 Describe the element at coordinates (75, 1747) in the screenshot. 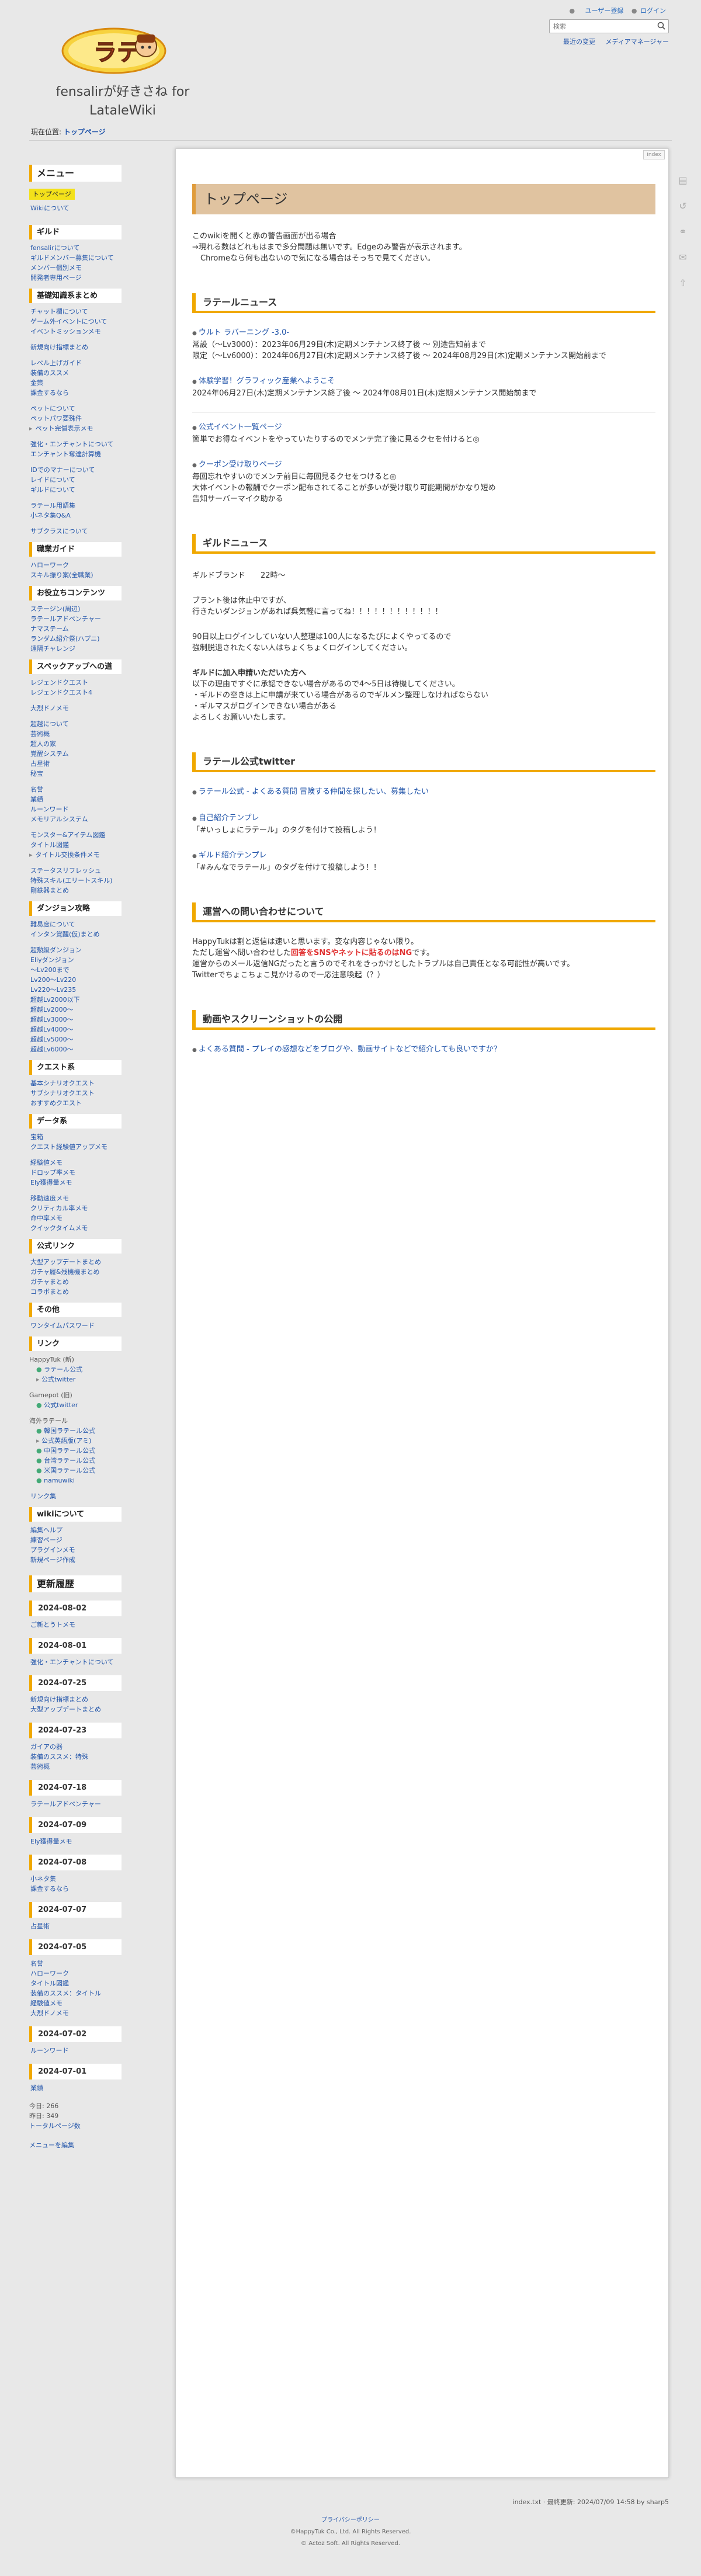

I see `update-item: ガイアの器` at that location.